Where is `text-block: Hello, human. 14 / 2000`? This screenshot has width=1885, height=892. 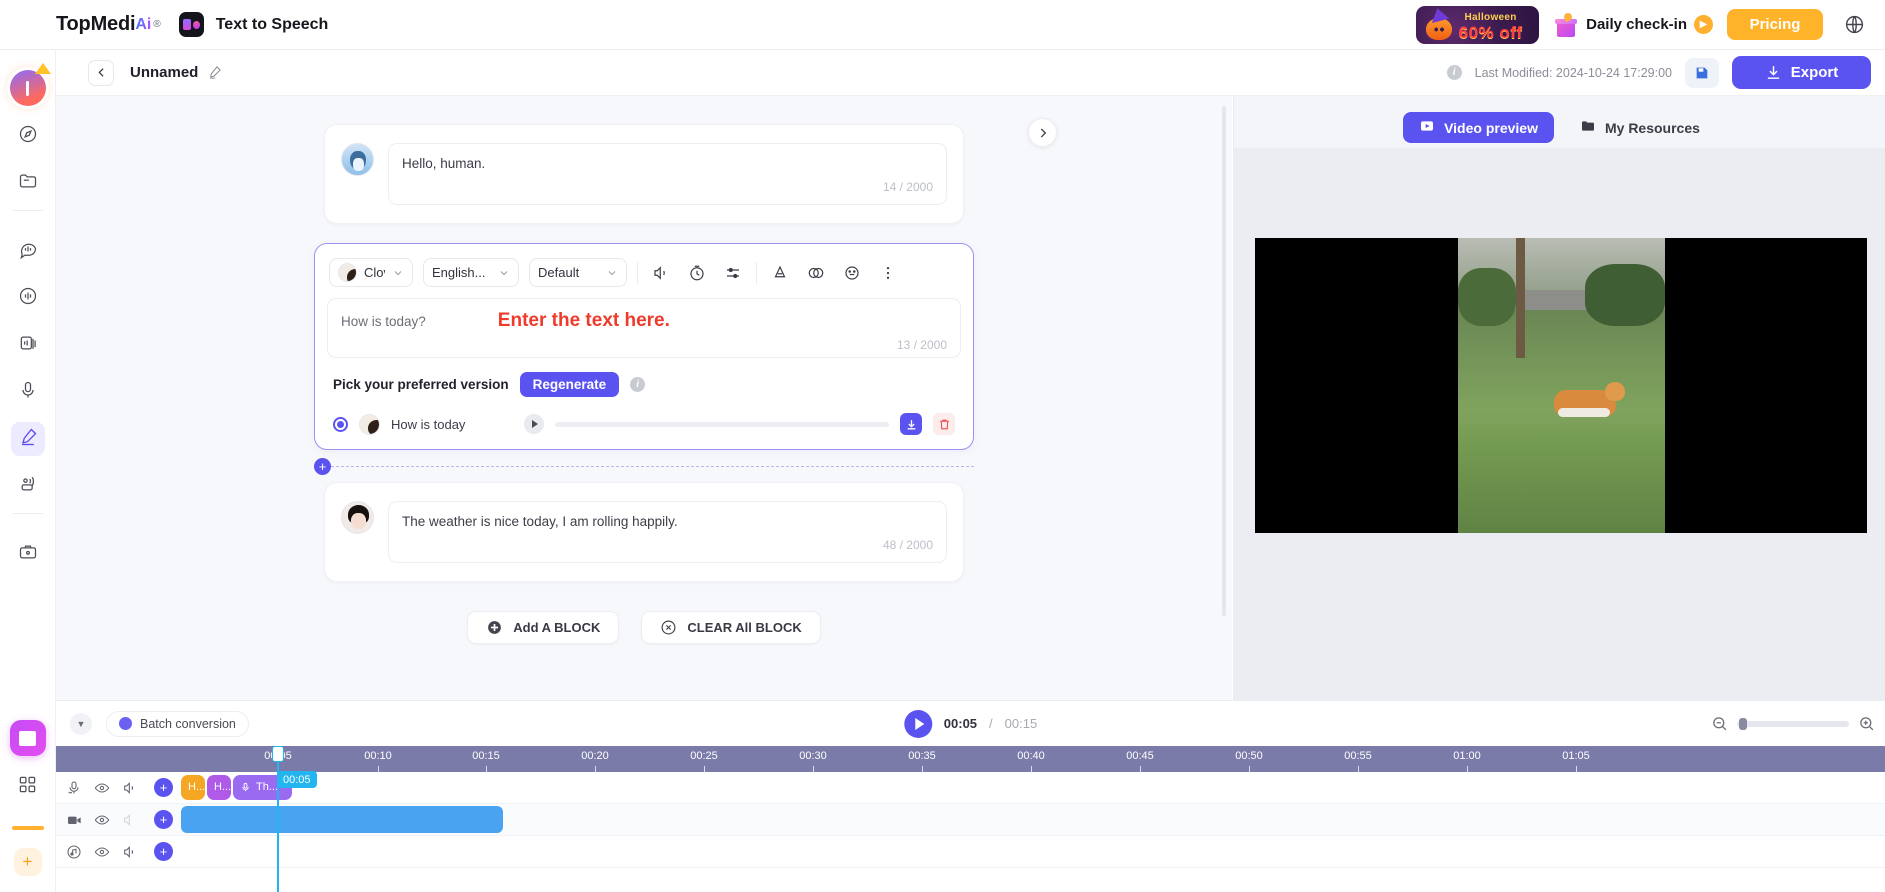
text-block: Hello, human. 14 / 2000 is located at coordinates (644, 174).